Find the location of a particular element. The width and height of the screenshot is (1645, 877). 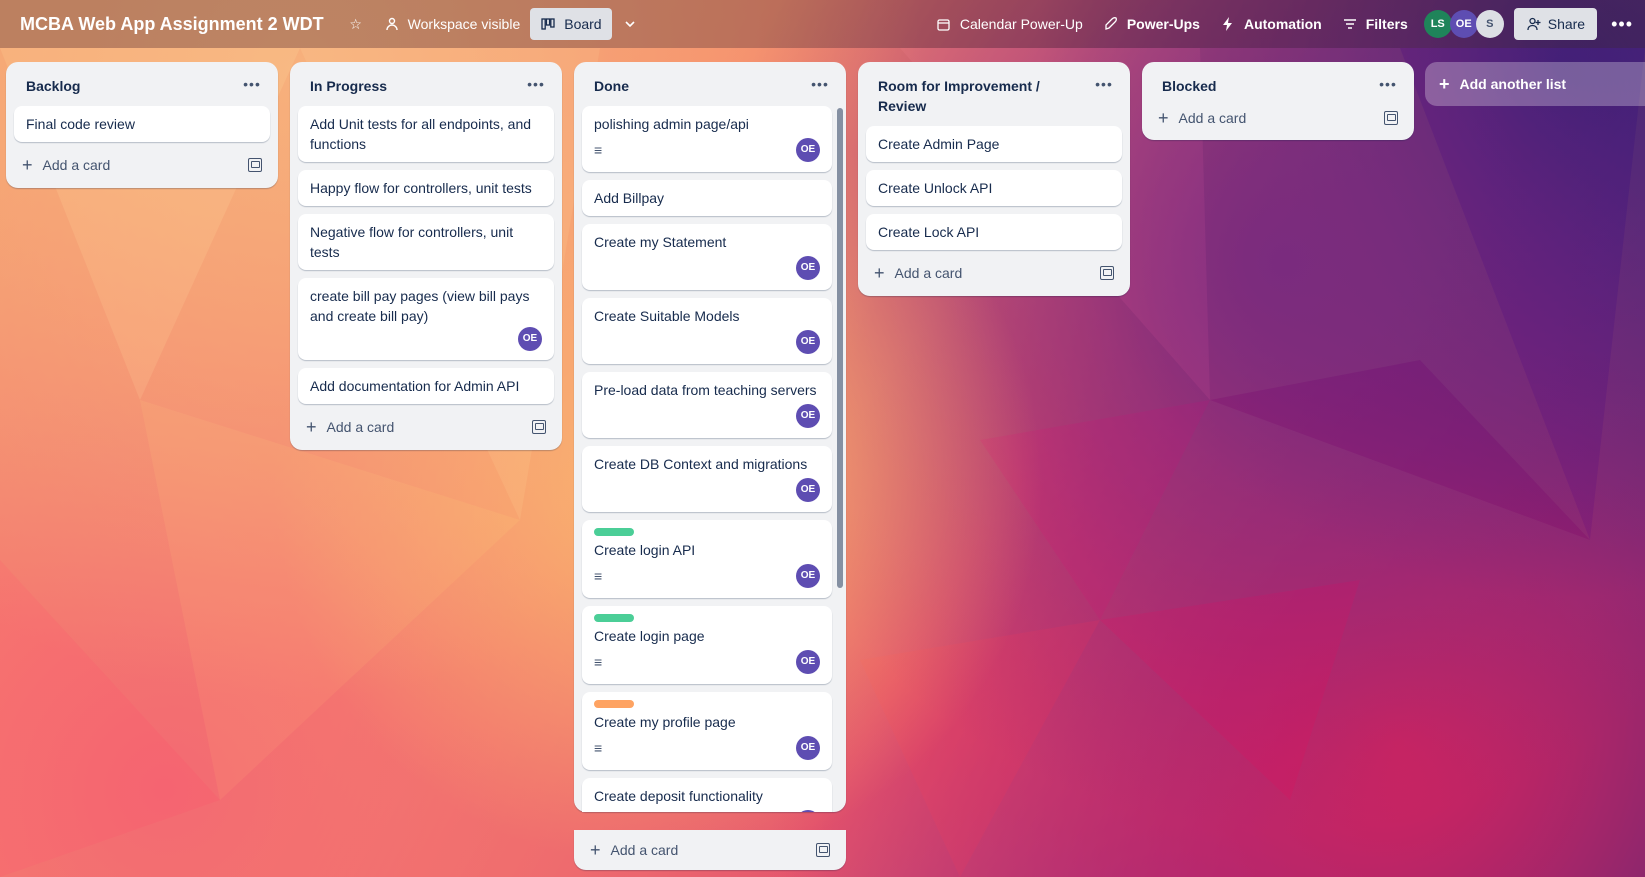

powerups-button: Power-Ups is located at coordinates (1151, 24).